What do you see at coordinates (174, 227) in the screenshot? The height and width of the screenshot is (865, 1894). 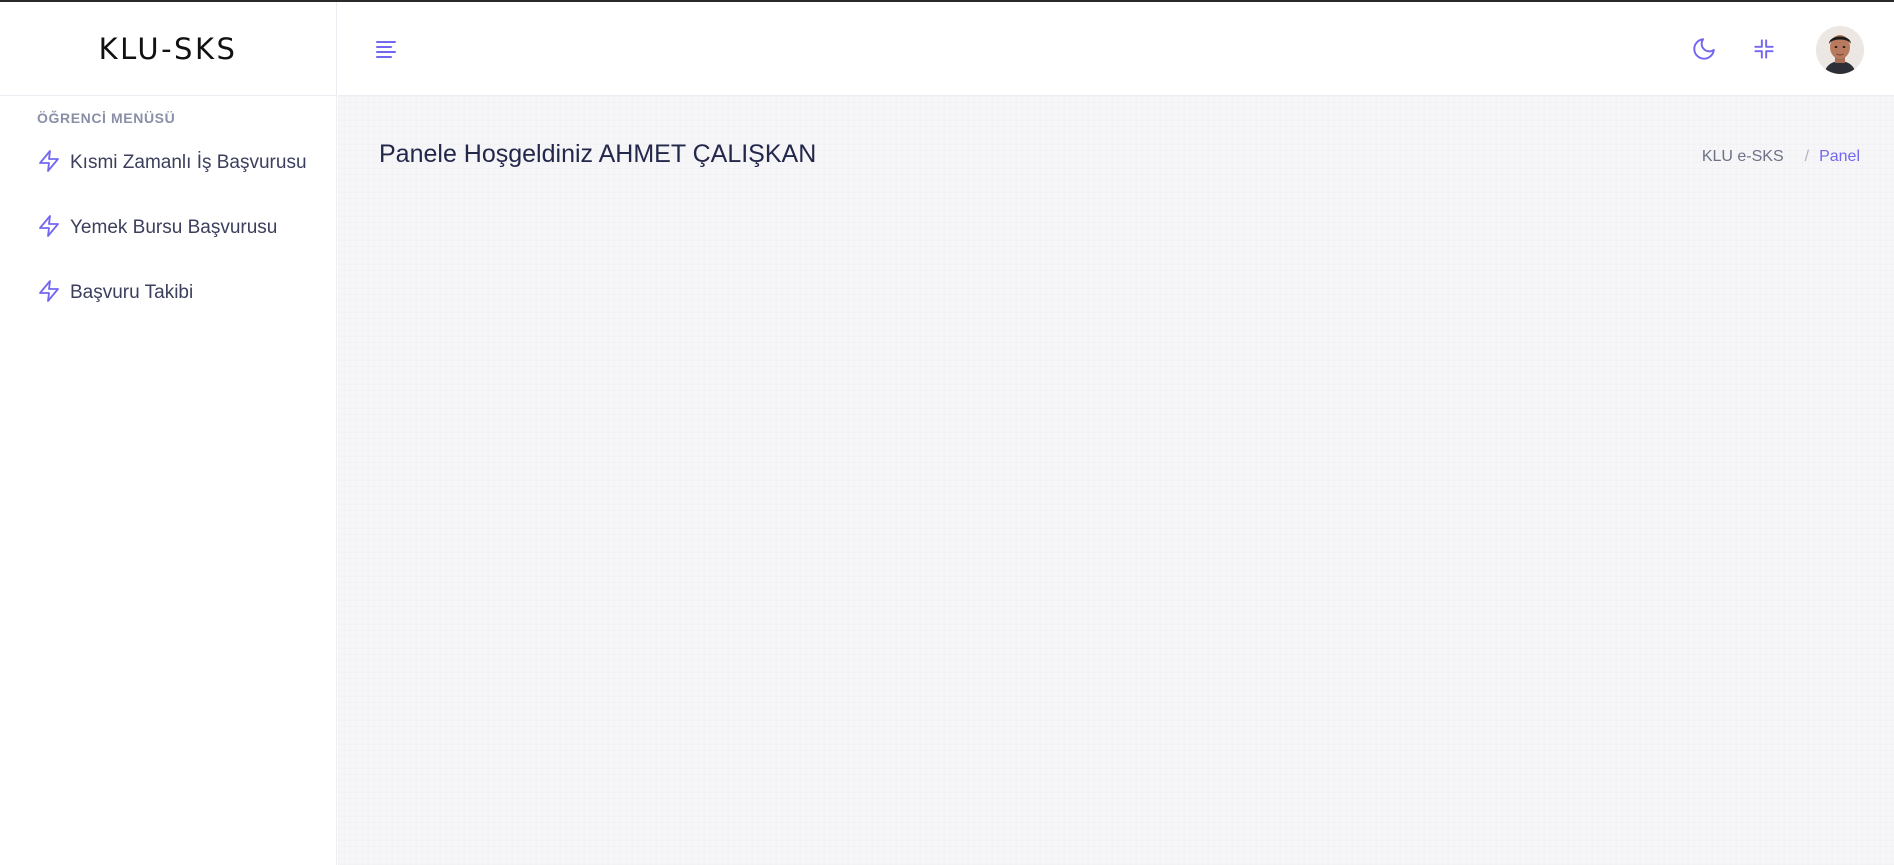 I see `sidebar-item-label: Yemek Bursu Başvurusu` at bounding box center [174, 227].